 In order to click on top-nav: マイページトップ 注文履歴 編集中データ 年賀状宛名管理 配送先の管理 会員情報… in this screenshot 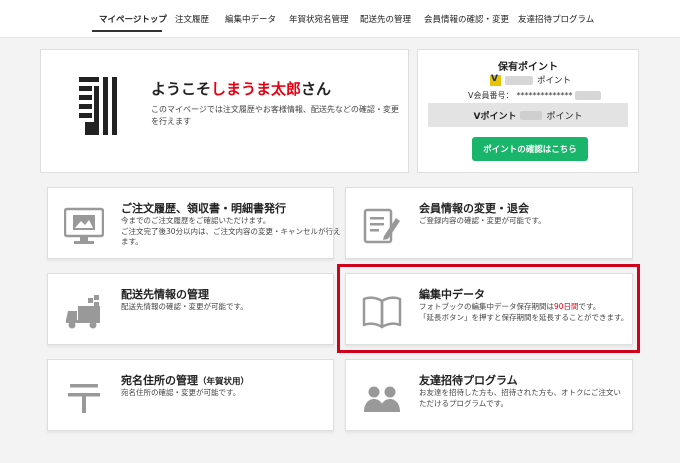, I will do `click(340, 19)`.